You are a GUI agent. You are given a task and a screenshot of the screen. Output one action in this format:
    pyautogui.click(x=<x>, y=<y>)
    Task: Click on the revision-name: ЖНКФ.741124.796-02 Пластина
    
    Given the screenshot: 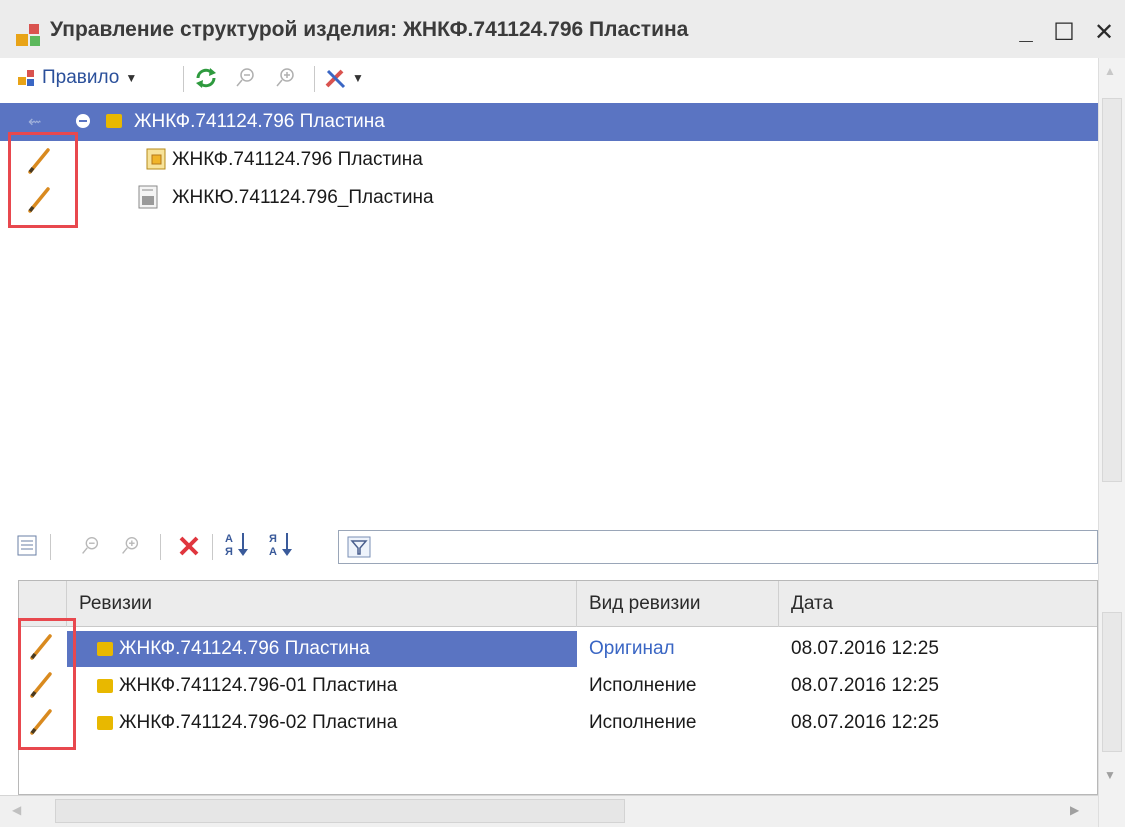 What is the action you would take?
    pyautogui.click(x=258, y=722)
    